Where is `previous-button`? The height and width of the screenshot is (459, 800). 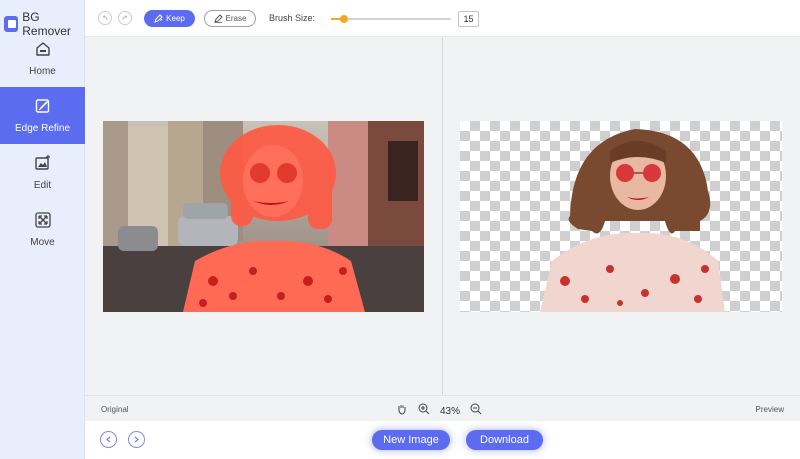
previous-button is located at coordinates (108, 439).